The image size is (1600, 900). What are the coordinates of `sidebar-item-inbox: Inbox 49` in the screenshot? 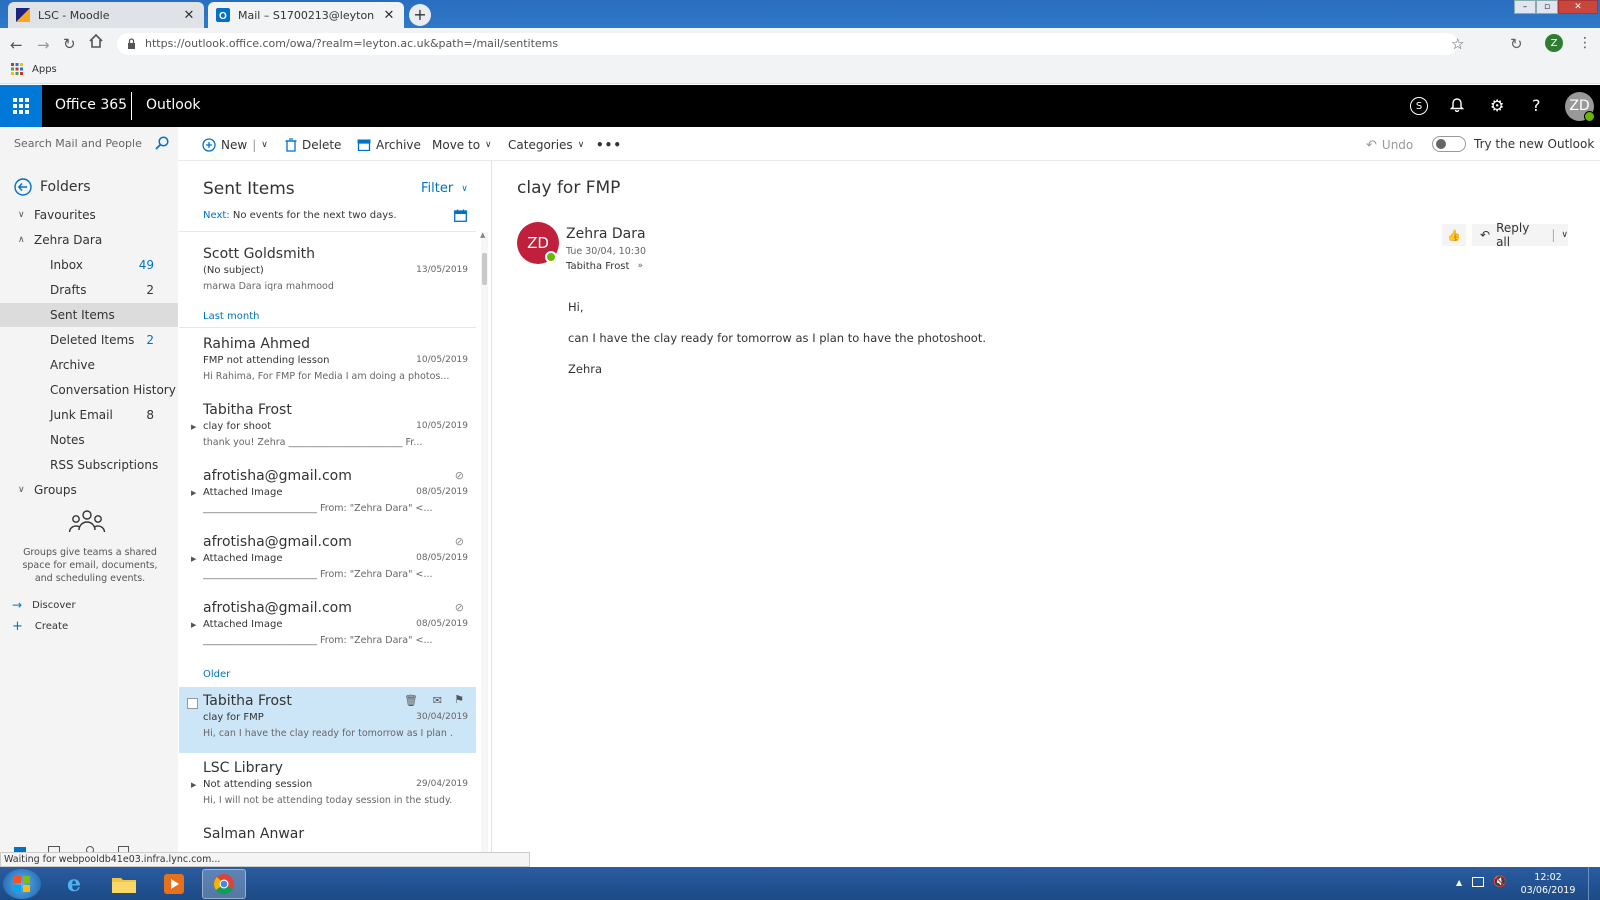 It's located at (89, 265).